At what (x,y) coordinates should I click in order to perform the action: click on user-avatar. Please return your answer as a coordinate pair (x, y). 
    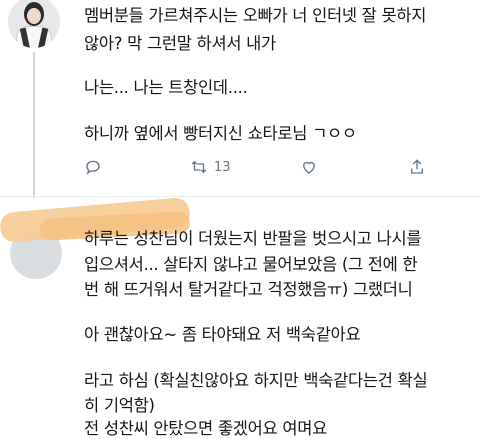
    Looking at the image, I should click on (34, 24).